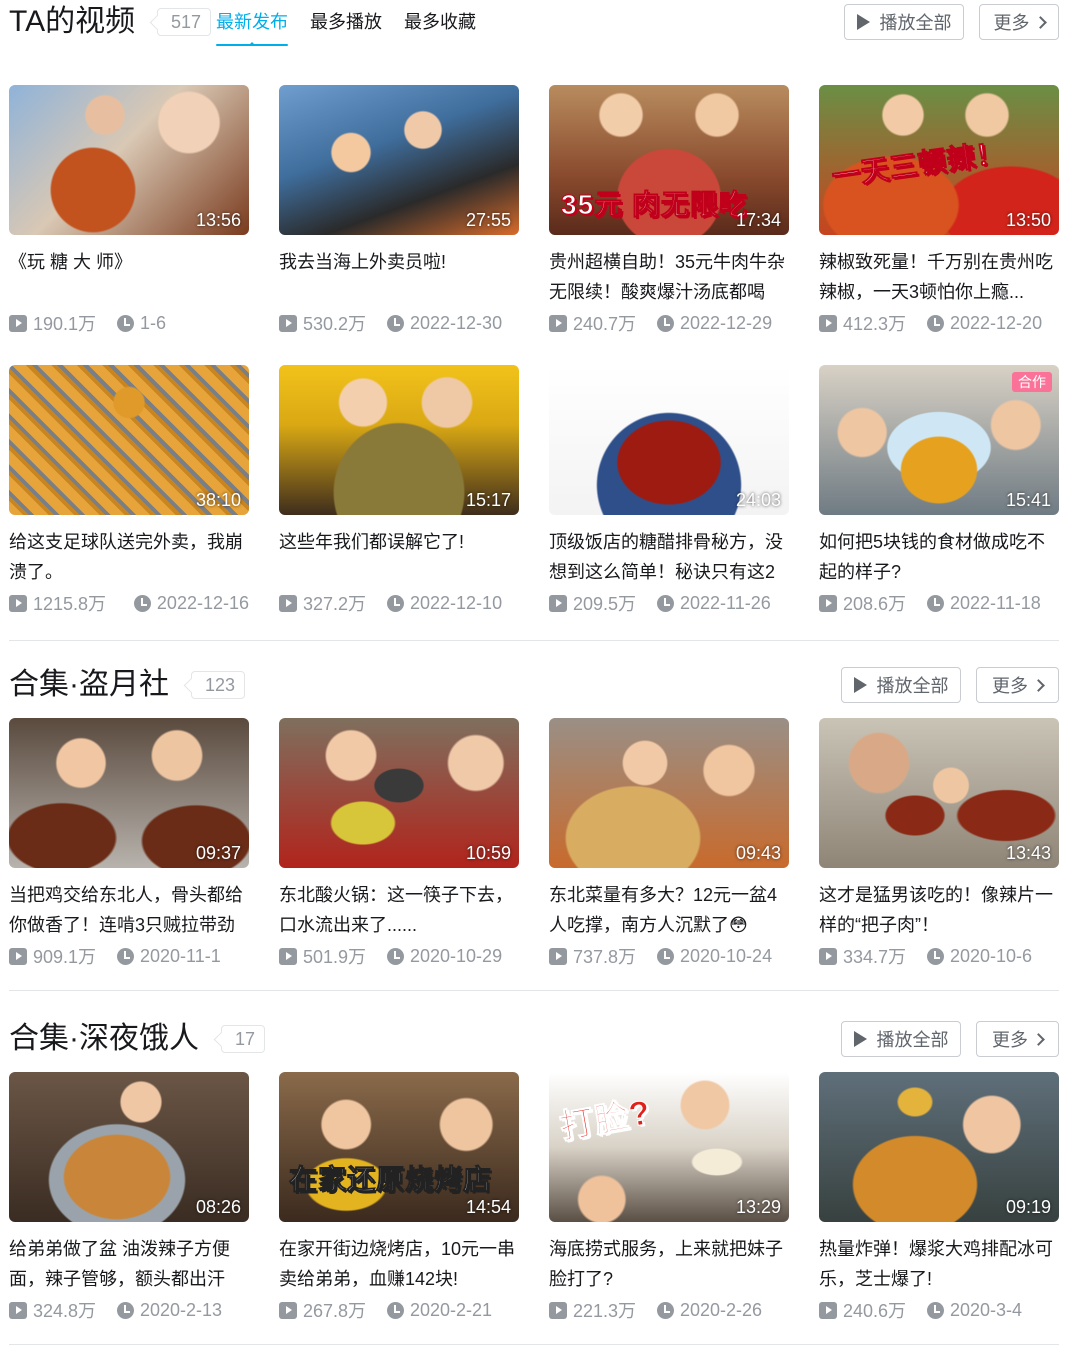 The height and width of the screenshot is (1350, 1072). What do you see at coordinates (65, 1311) in the screenshot?
I see `play-count: 324.8万` at bounding box center [65, 1311].